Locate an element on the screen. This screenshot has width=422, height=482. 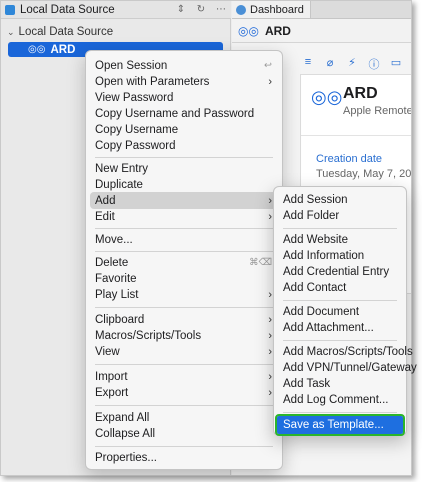
tab-dashboard: Dashboard is located at coordinates (271, 9).